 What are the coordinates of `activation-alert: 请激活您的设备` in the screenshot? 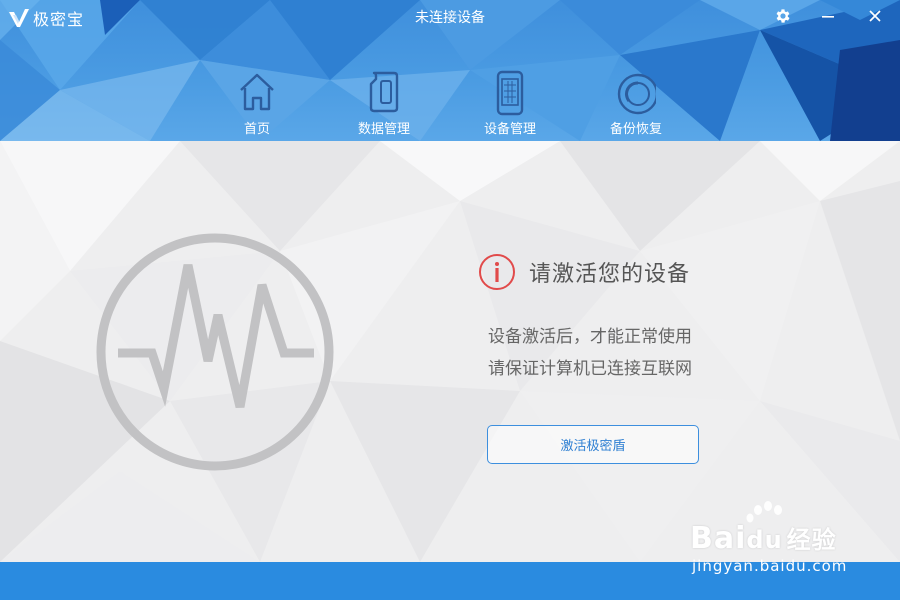 It's located at (584, 272).